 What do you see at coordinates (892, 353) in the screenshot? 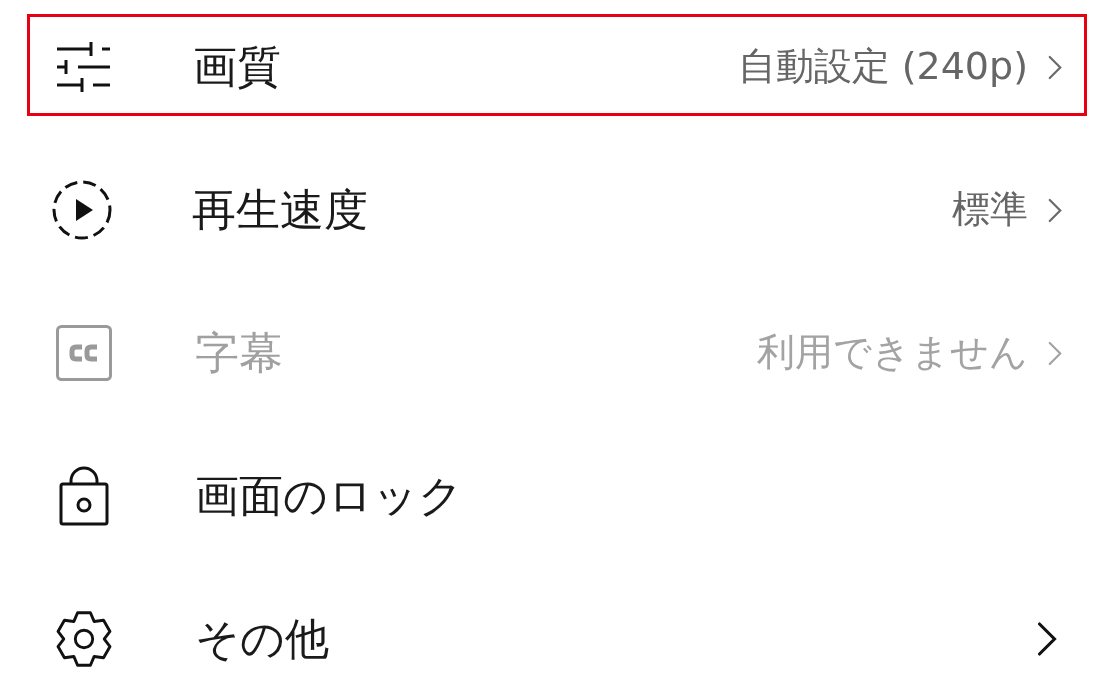
I see `item-value: 利用できません` at bounding box center [892, 353].